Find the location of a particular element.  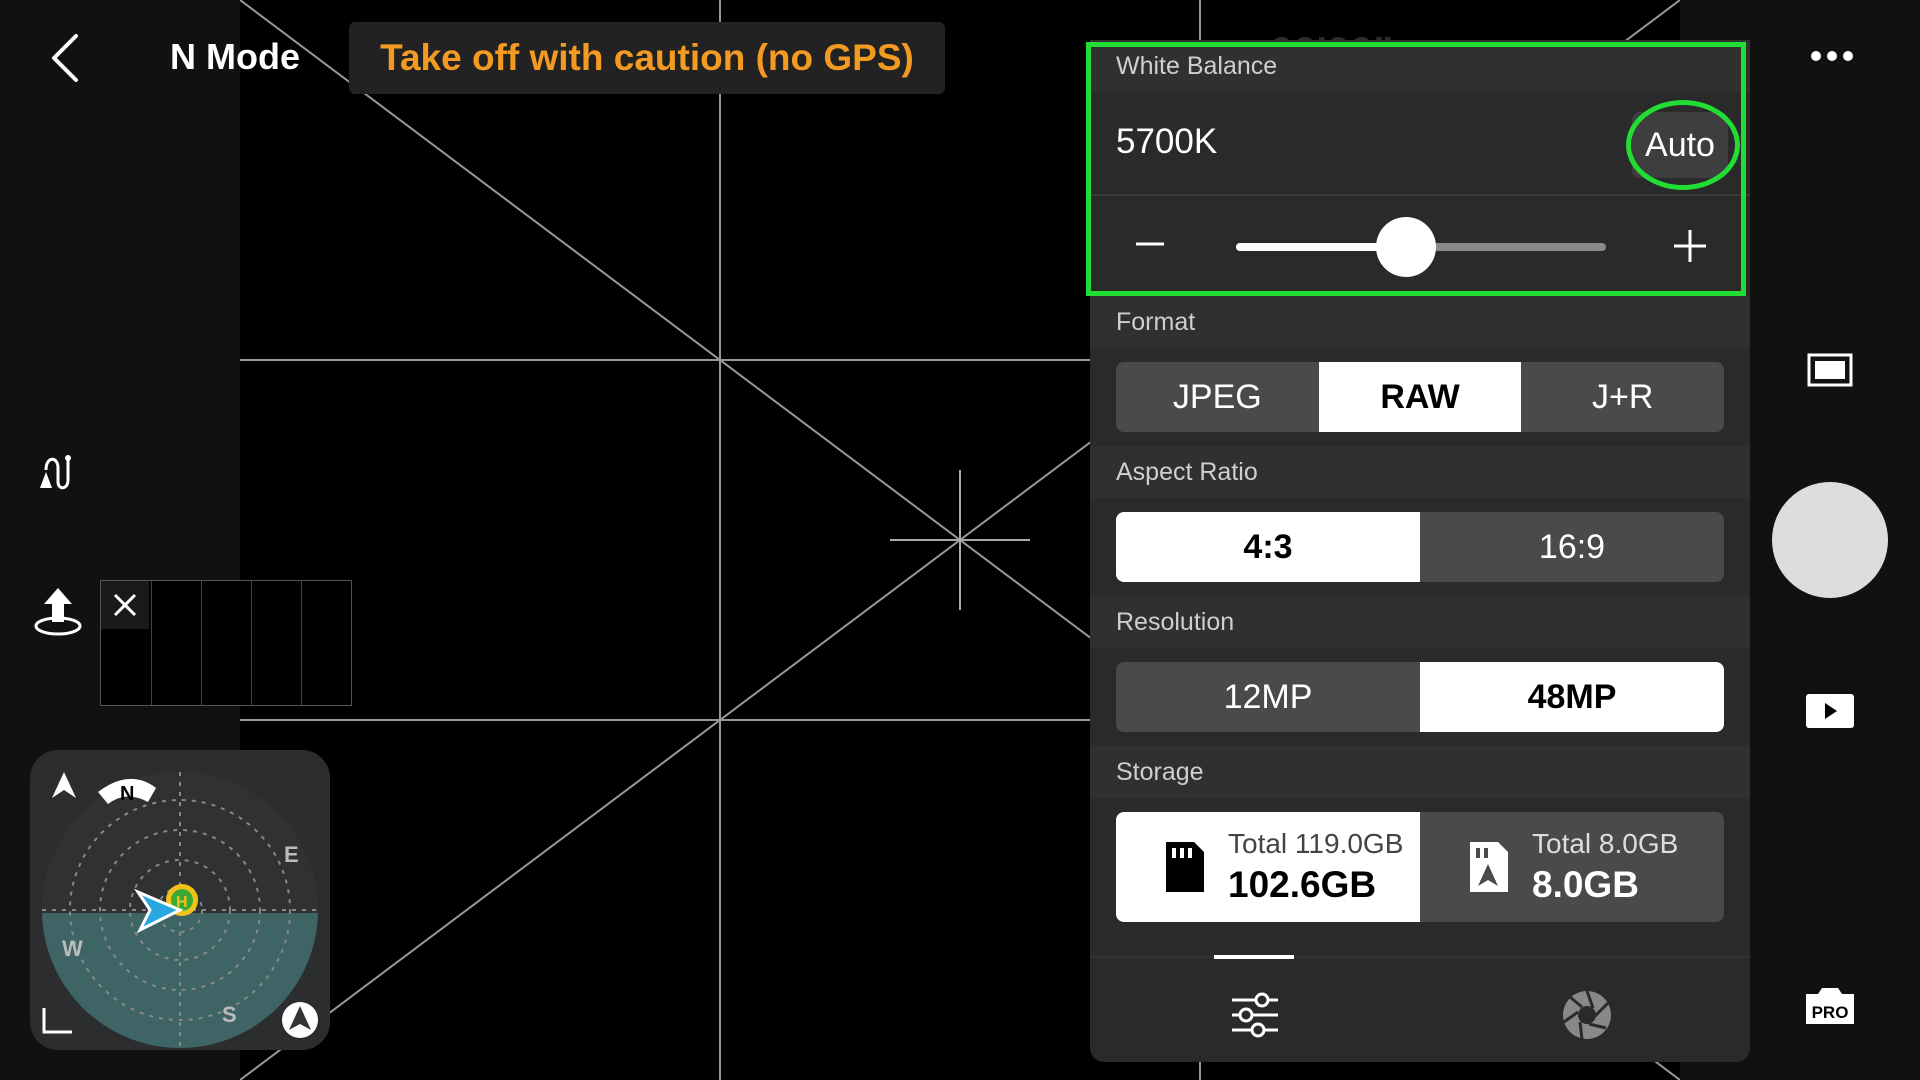

chevron-left-icon is located at coordinates (65, 58).